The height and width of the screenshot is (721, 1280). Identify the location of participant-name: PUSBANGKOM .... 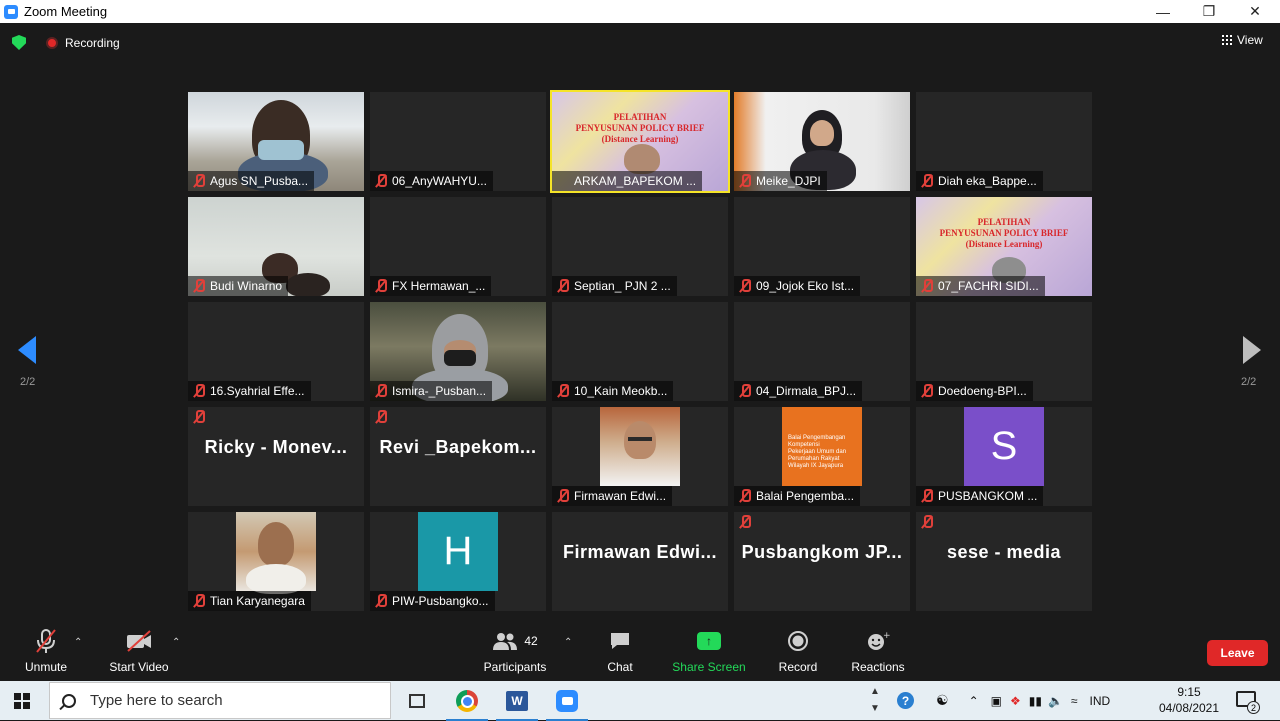
(980, 496).